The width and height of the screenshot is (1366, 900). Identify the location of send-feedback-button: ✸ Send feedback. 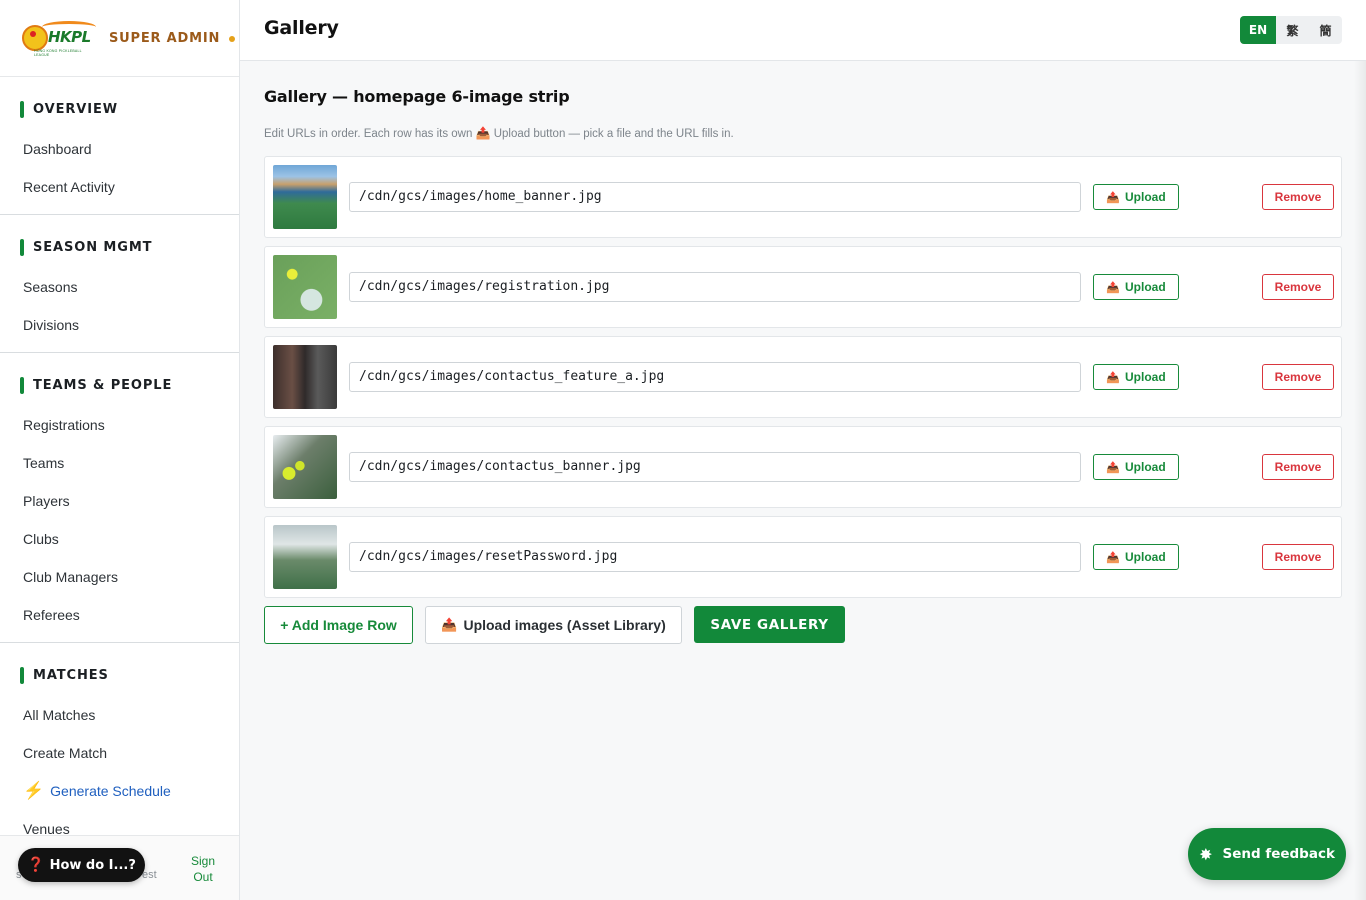
(1267, 854).